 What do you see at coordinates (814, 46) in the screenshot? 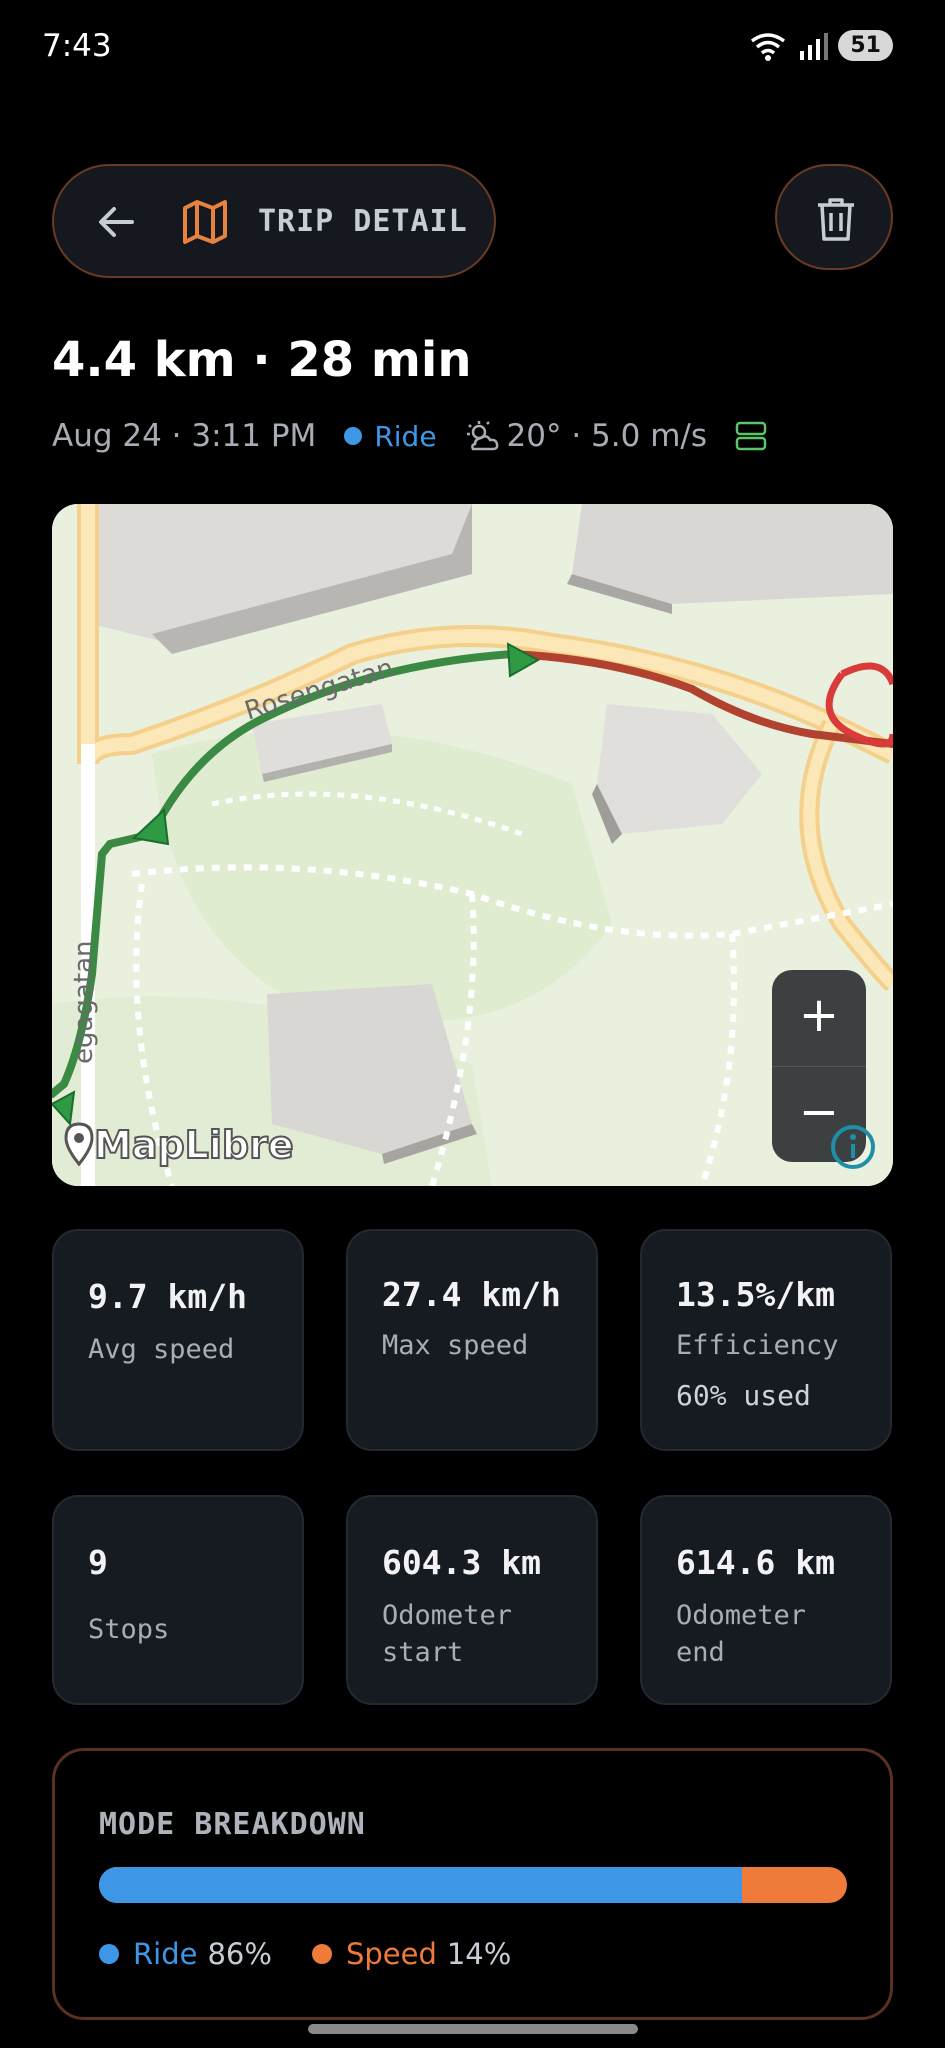
I see `signal-icon` at bounding box center [814, 46].